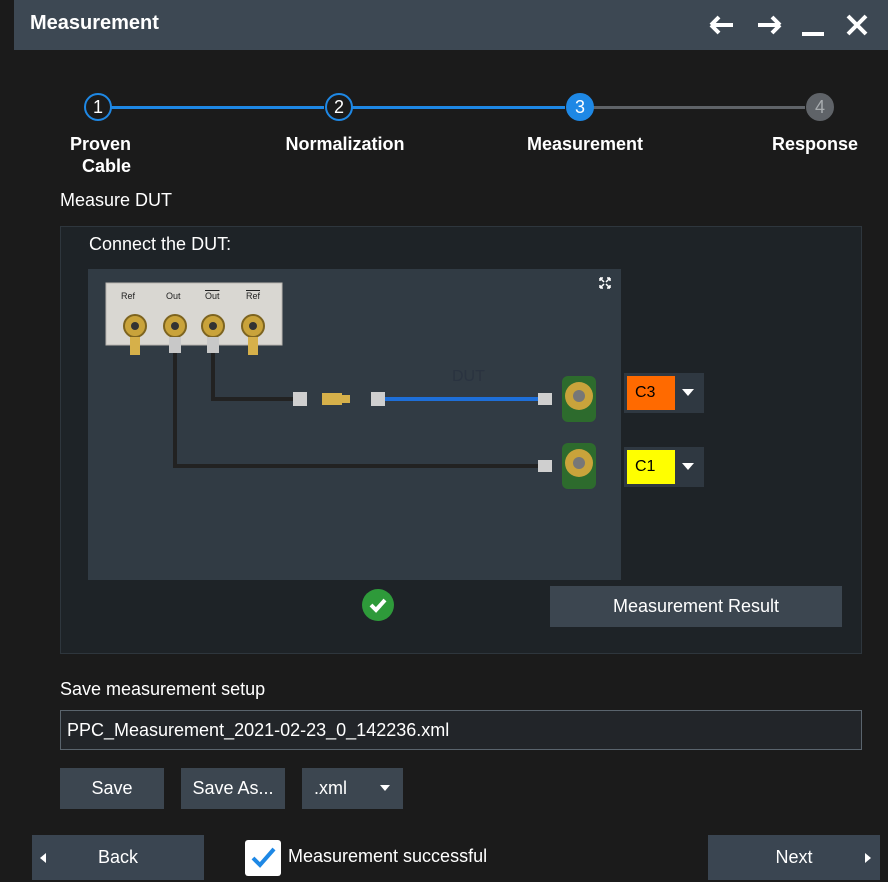 The width and height of the screenshot is (888, 882). What do you see at coordinates (857, 25) in the screenshot?
I see `close-icon` at bounding box center [857, 25].